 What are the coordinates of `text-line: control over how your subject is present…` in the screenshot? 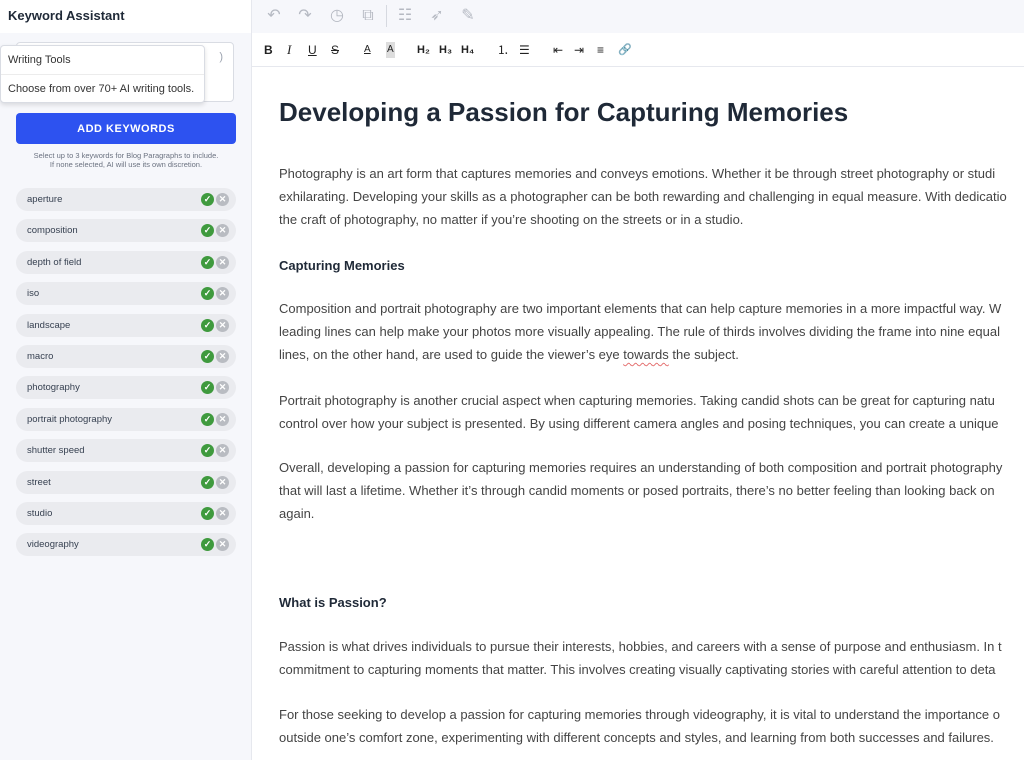 It's located at (639, 423).